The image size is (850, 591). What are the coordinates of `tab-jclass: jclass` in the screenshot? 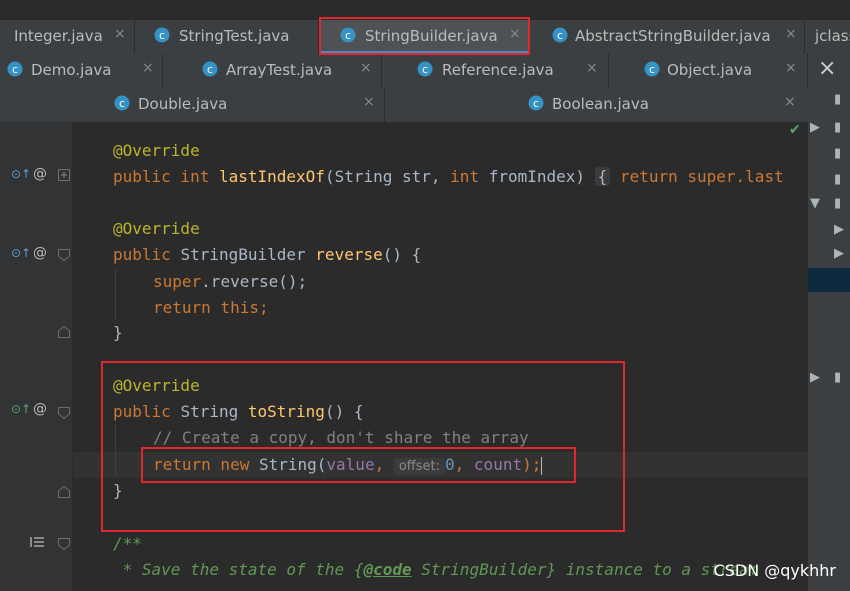 It's located at (827, 37).